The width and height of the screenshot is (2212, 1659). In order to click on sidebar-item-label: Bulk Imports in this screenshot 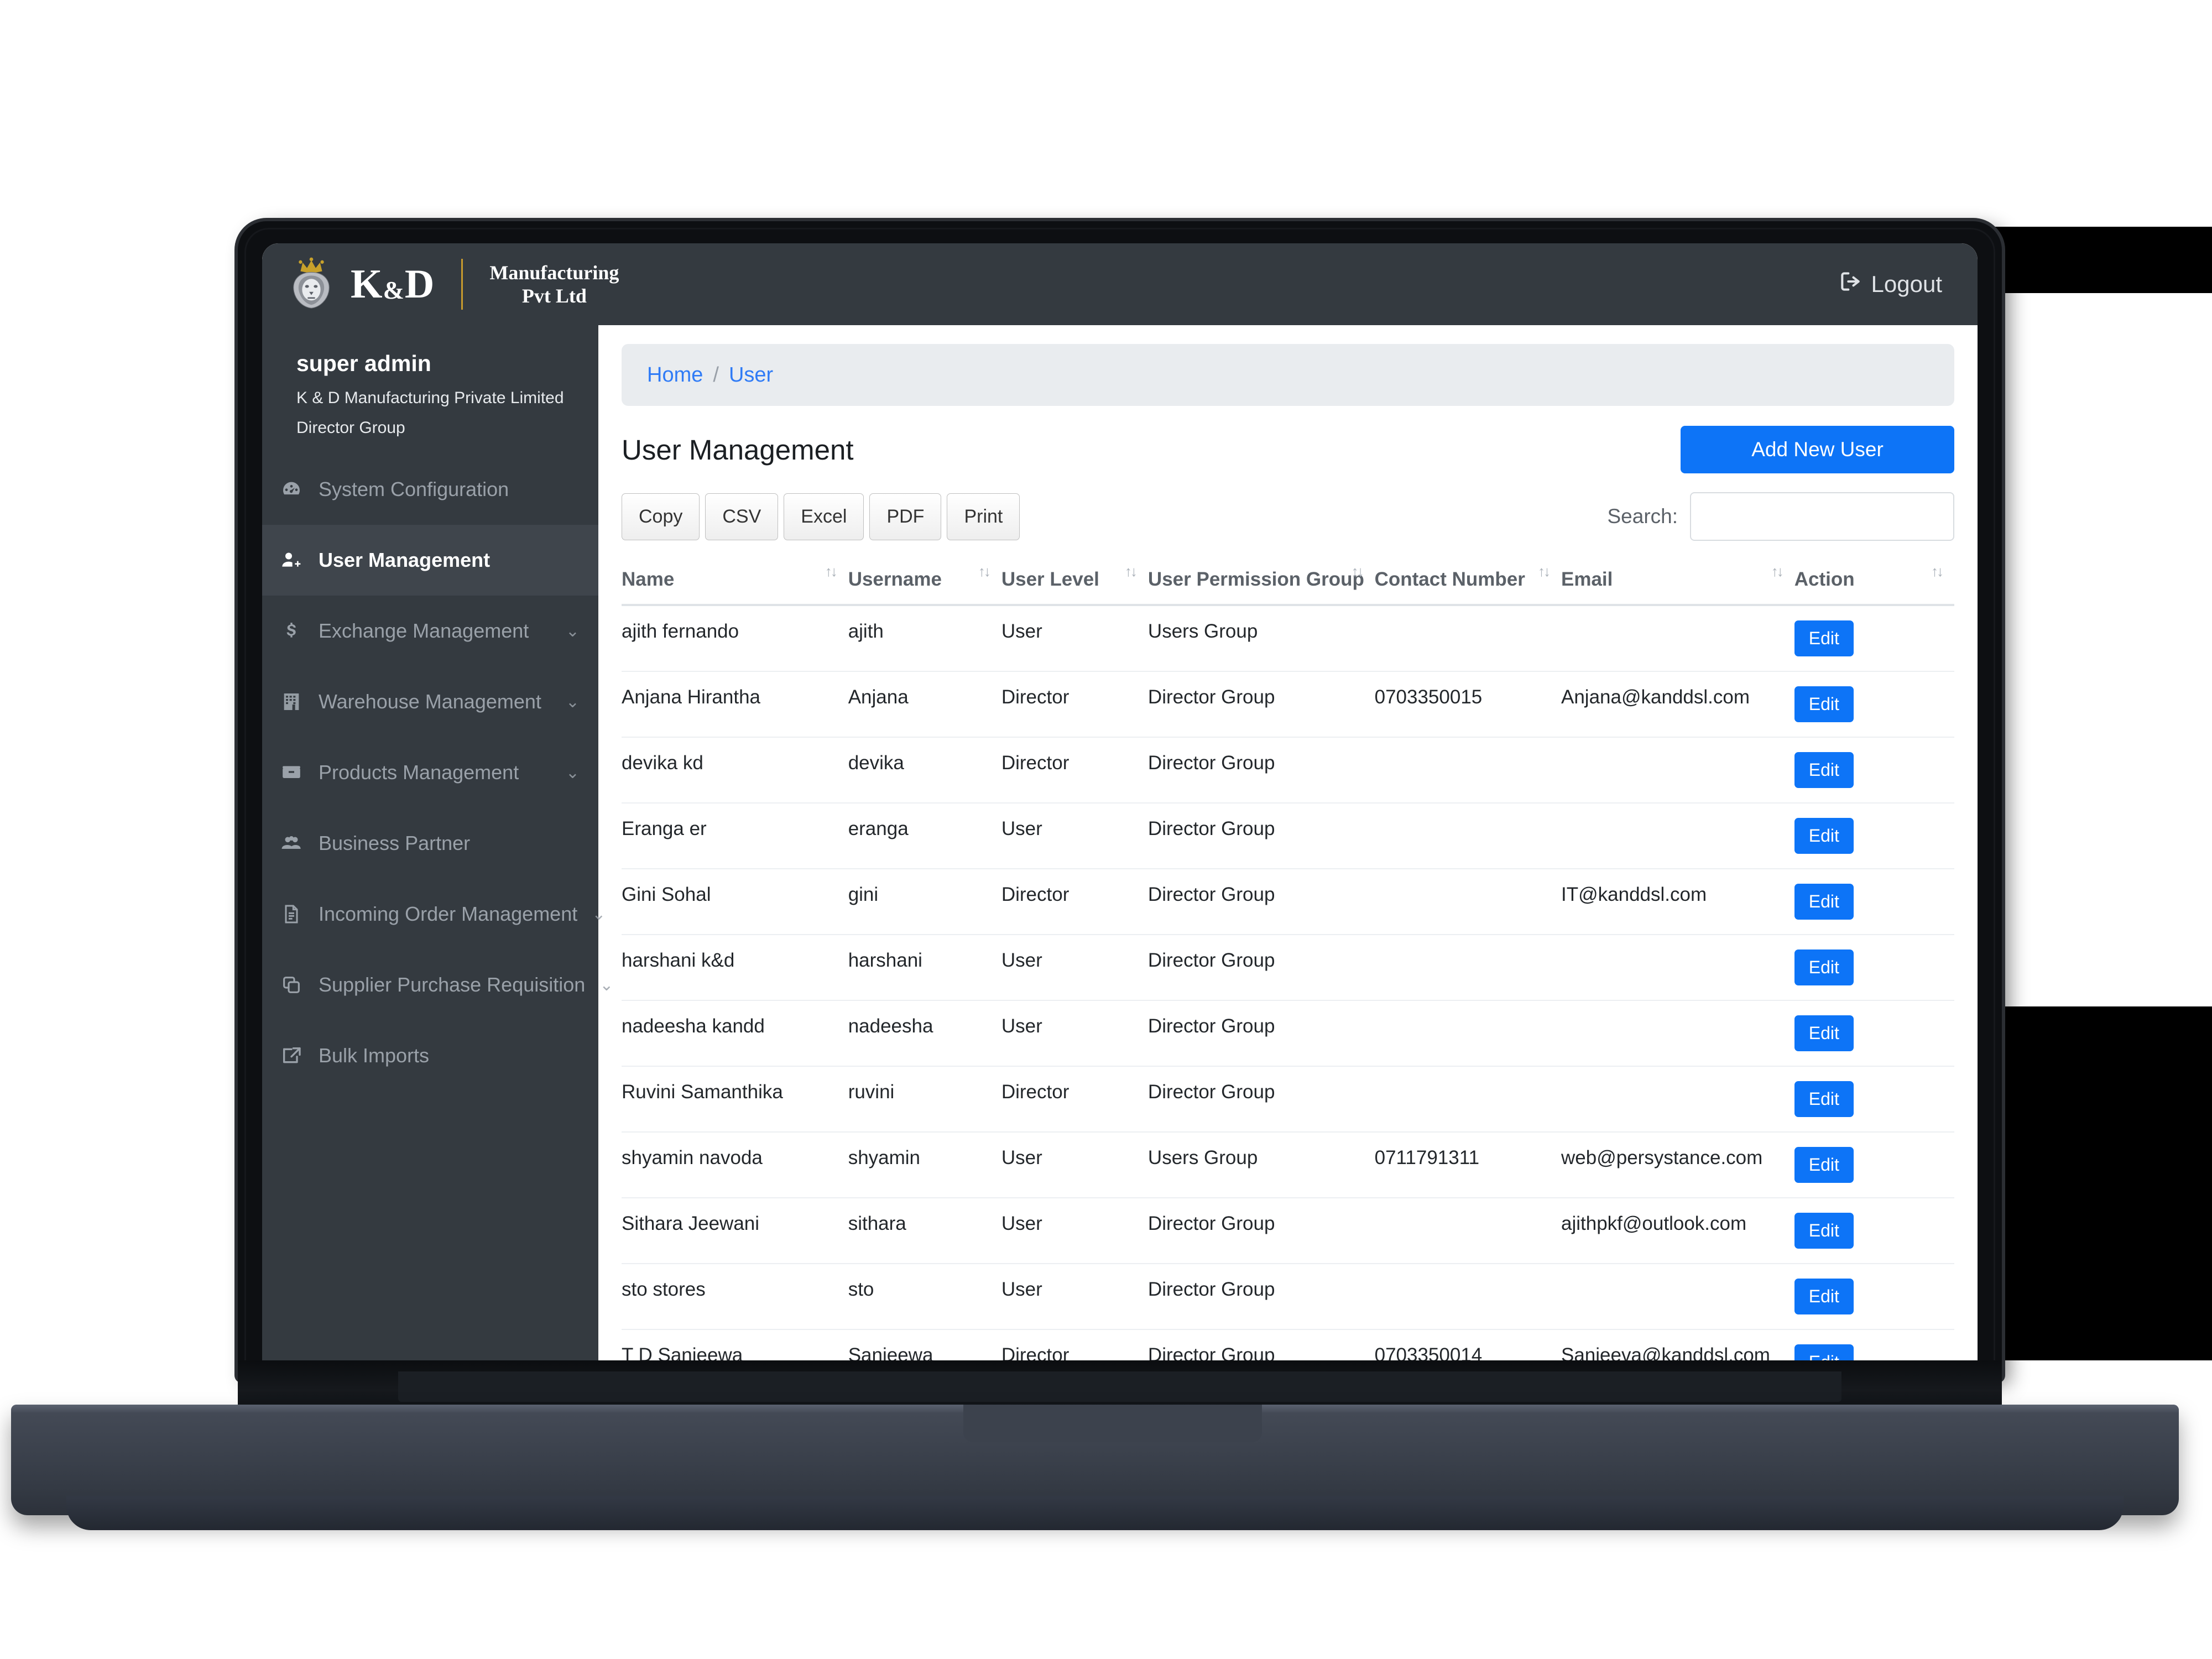, I will do `click(375, 1056)`.